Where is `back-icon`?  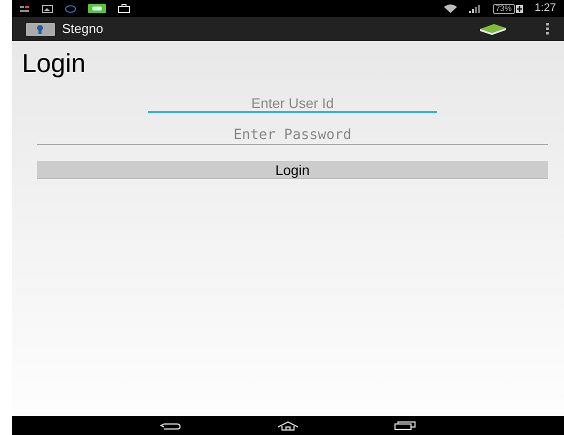 back-icon is located at coordinates (171, 426).